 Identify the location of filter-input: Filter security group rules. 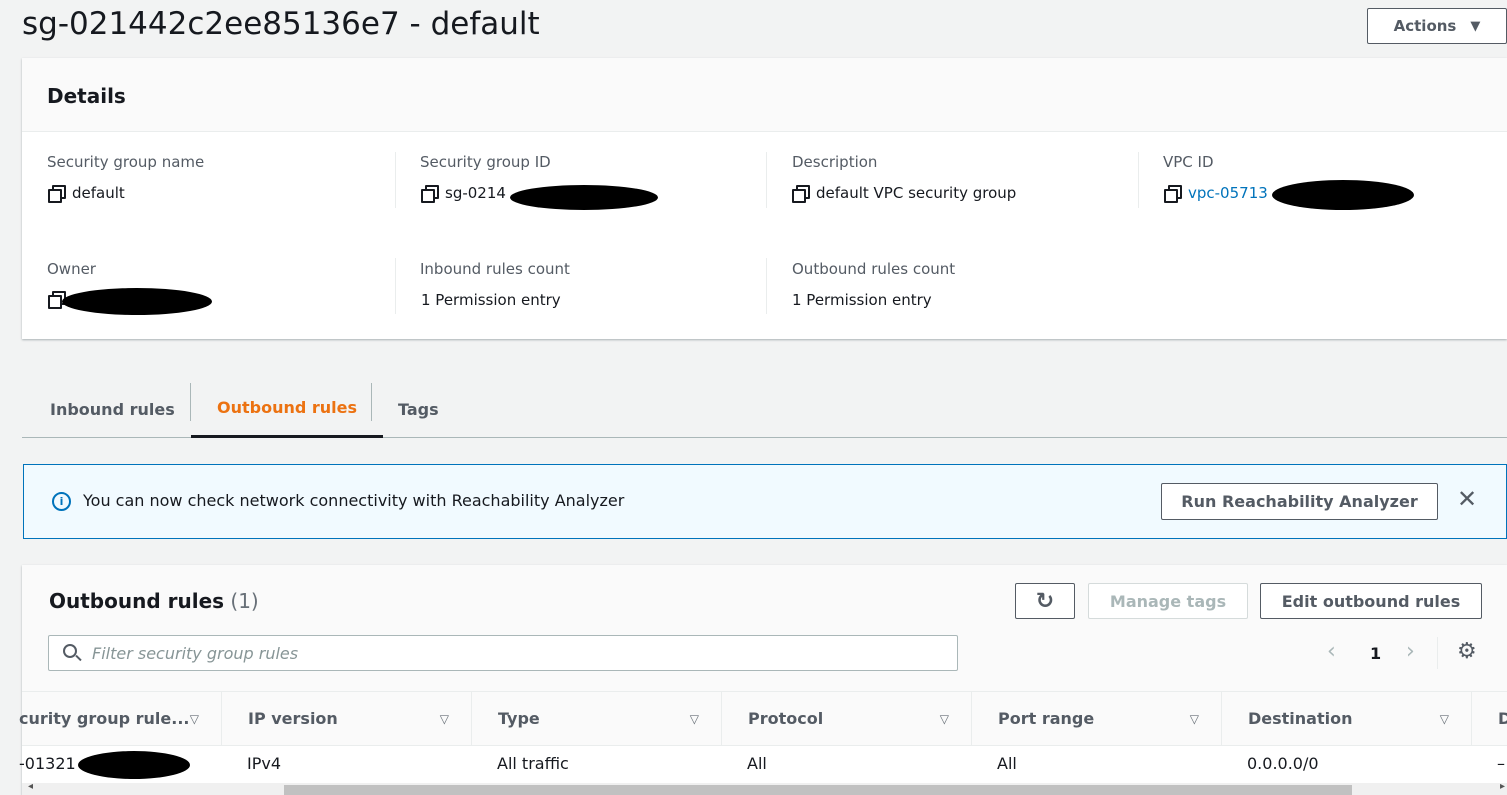
(503, 653).